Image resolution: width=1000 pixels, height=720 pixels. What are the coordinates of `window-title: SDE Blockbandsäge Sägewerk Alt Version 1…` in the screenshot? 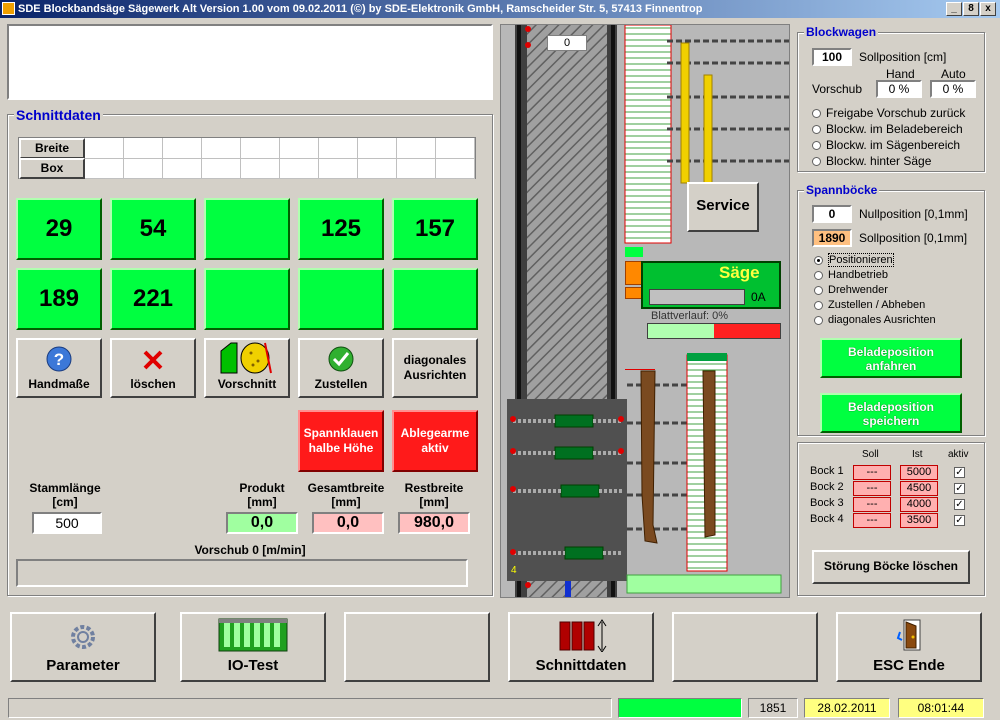 It's located at (360, 9).